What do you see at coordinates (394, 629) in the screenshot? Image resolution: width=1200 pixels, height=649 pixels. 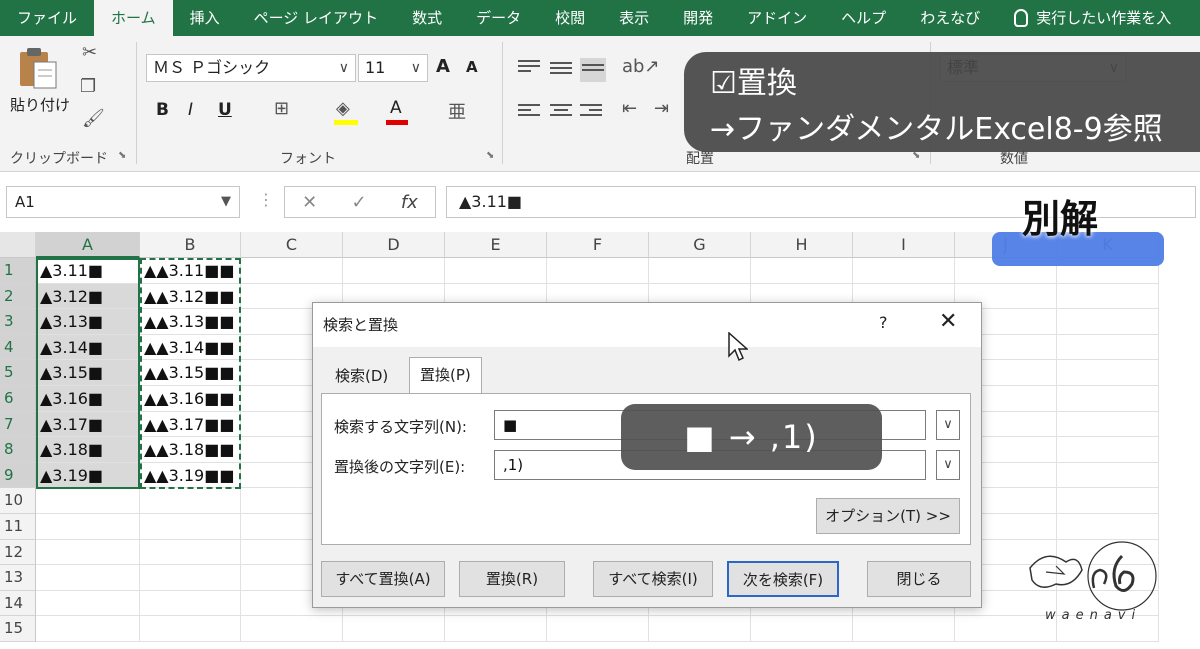 I see `cell-d15` at bounding box center [394, 629].